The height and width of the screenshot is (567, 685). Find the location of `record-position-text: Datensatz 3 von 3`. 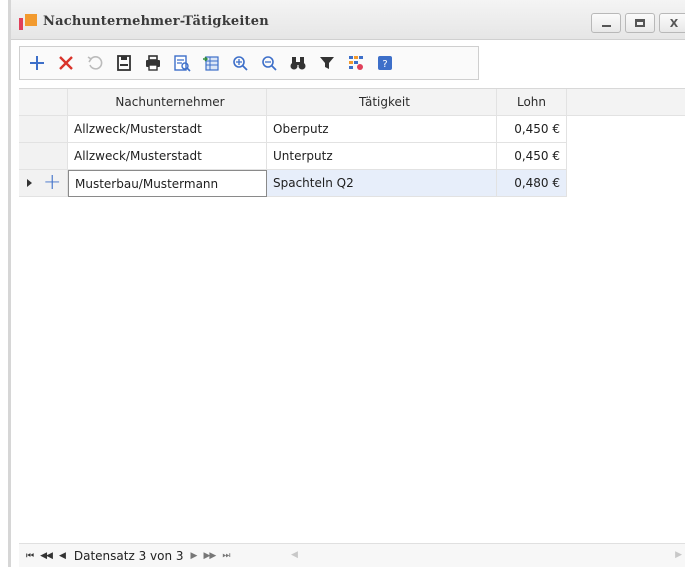

record-position-text: Datensatz 3 von 3 is located at coordinates (128, 555).